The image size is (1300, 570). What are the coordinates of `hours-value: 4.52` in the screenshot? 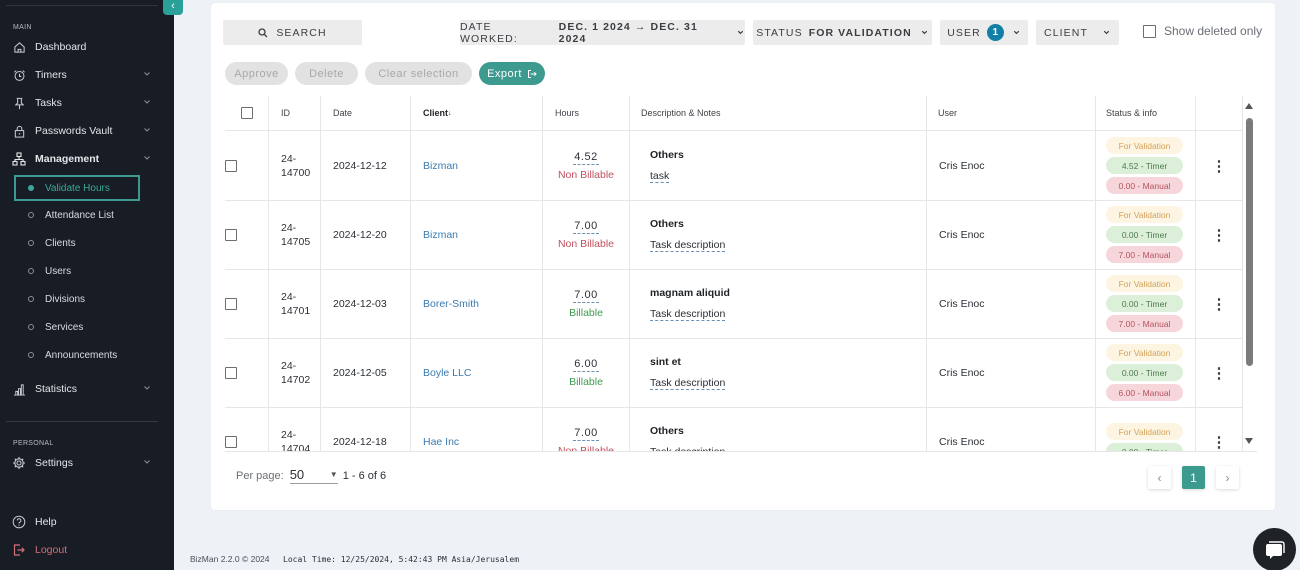 It's located at (586, 158).